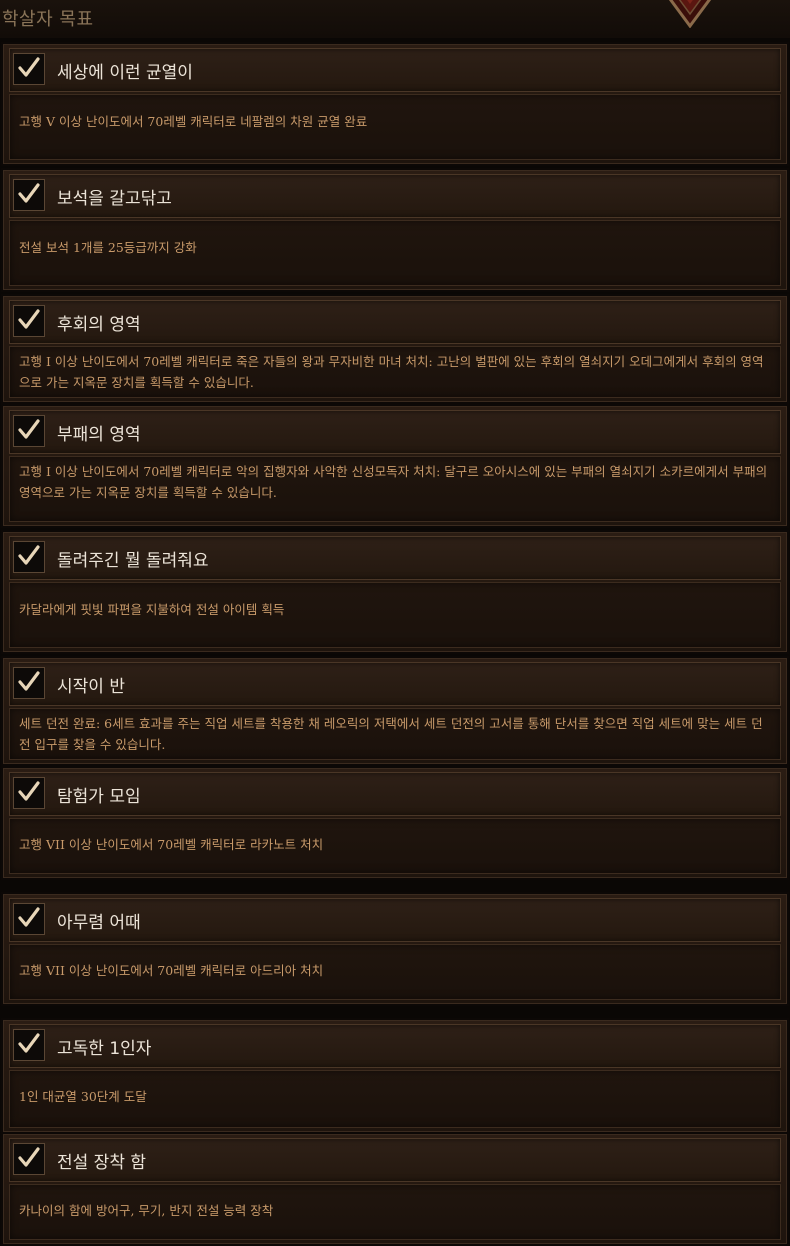 The image size is (790, 1246). Describe the element at coordinates (146, 1210) in the screenshot. I see `achievement-description: 카나이의 함에 방어구, 무기, 반지 전설 능력 장착` at that location.